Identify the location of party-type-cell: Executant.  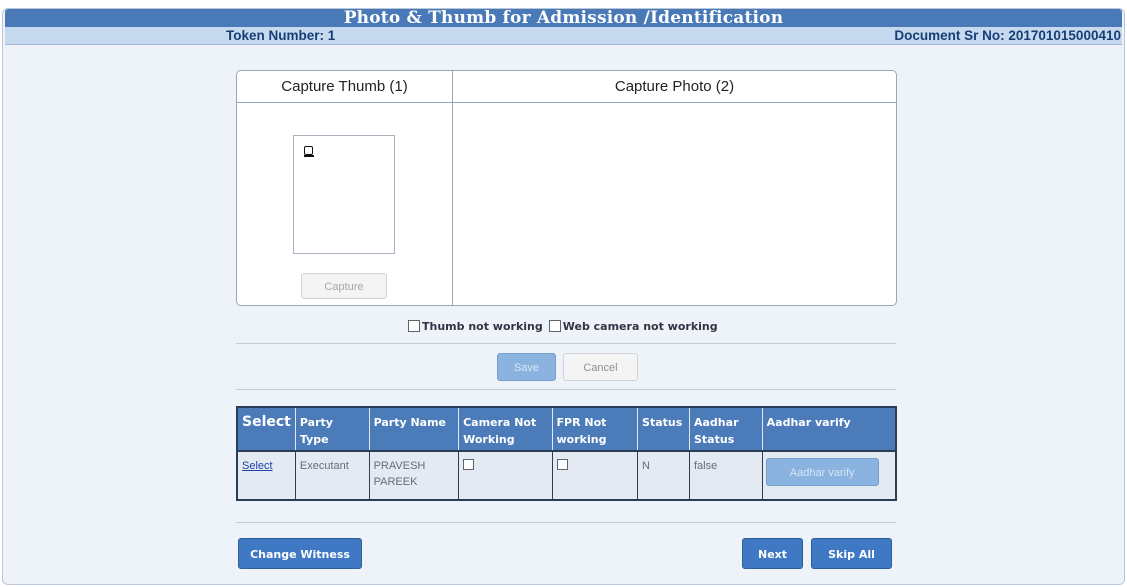
(332, 475).